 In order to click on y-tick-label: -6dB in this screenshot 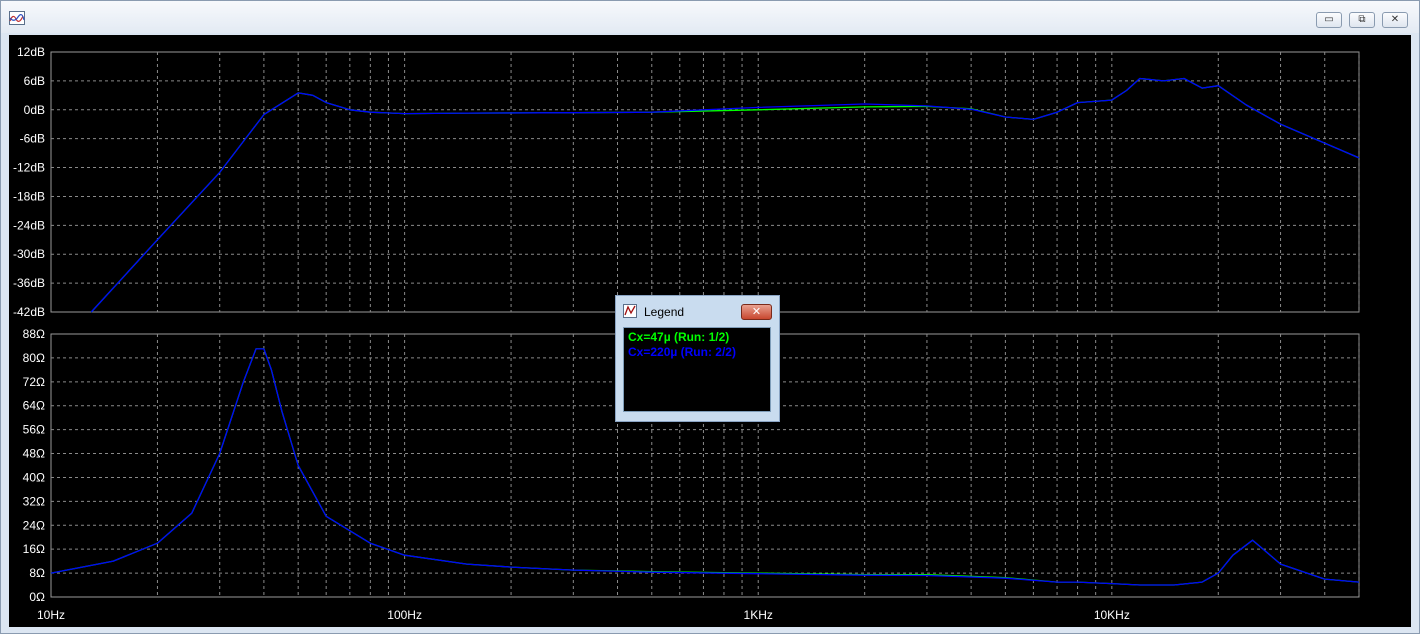, I will do `click(32, 139)`.